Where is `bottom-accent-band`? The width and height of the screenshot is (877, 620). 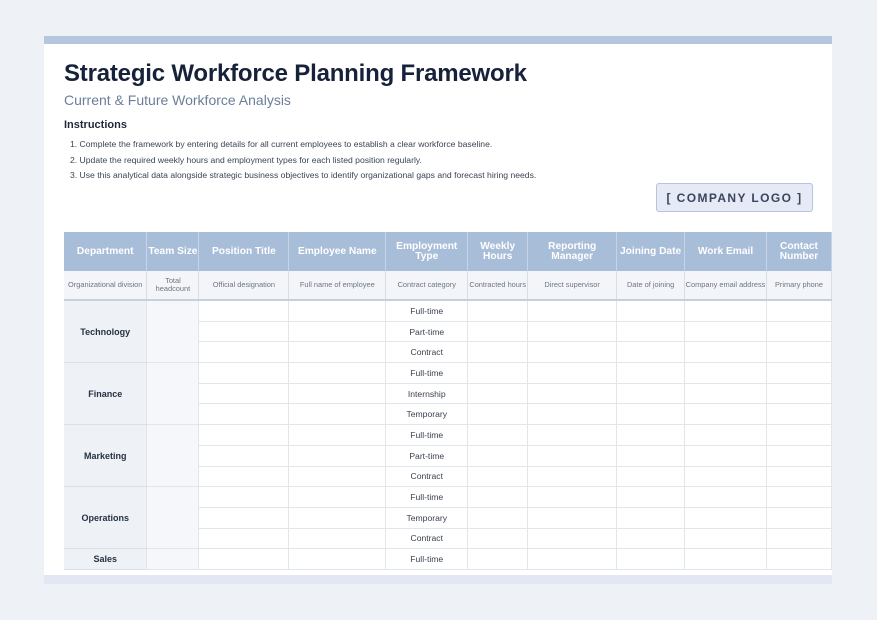 bottom-accent-band is located at coordinates (438, 579).